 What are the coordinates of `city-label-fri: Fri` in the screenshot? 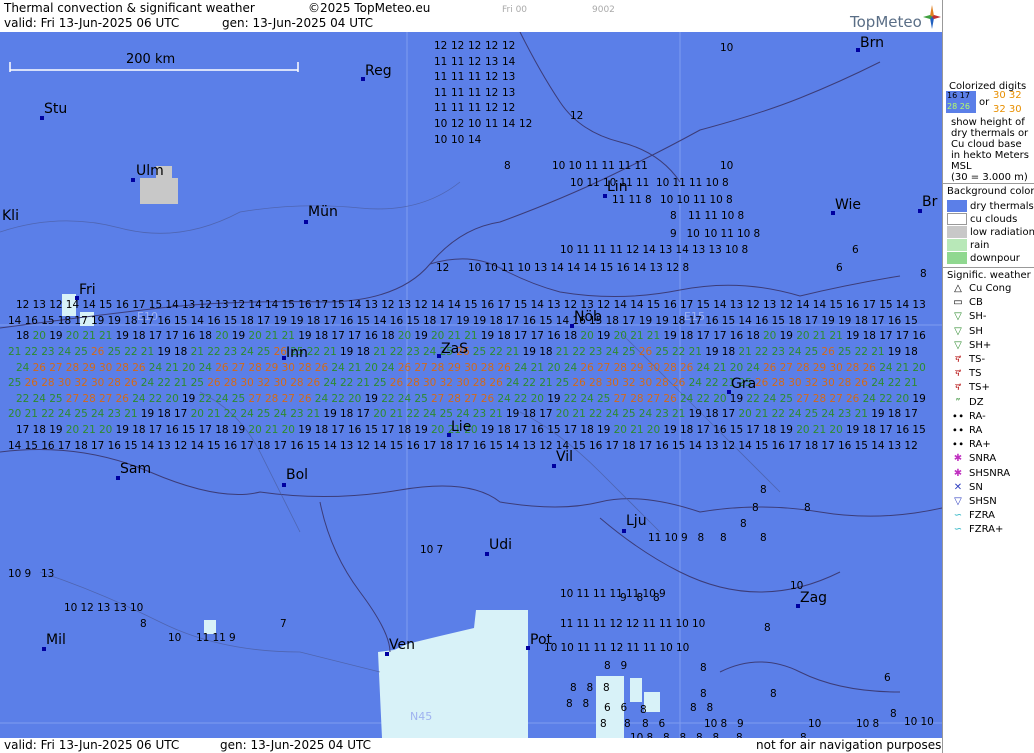 It's located at (87, 290).